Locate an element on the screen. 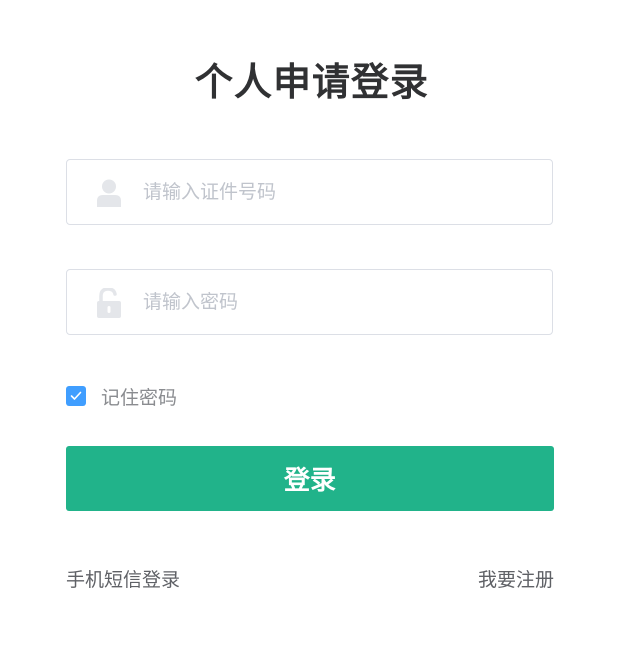  page-title: 个人申请登录 is located at coordinates (311, 82).